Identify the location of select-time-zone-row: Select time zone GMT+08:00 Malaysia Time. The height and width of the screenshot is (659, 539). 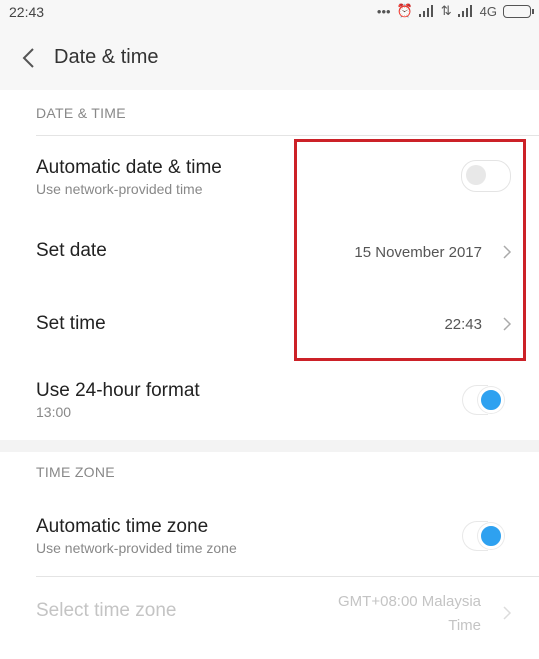
(269, 612).